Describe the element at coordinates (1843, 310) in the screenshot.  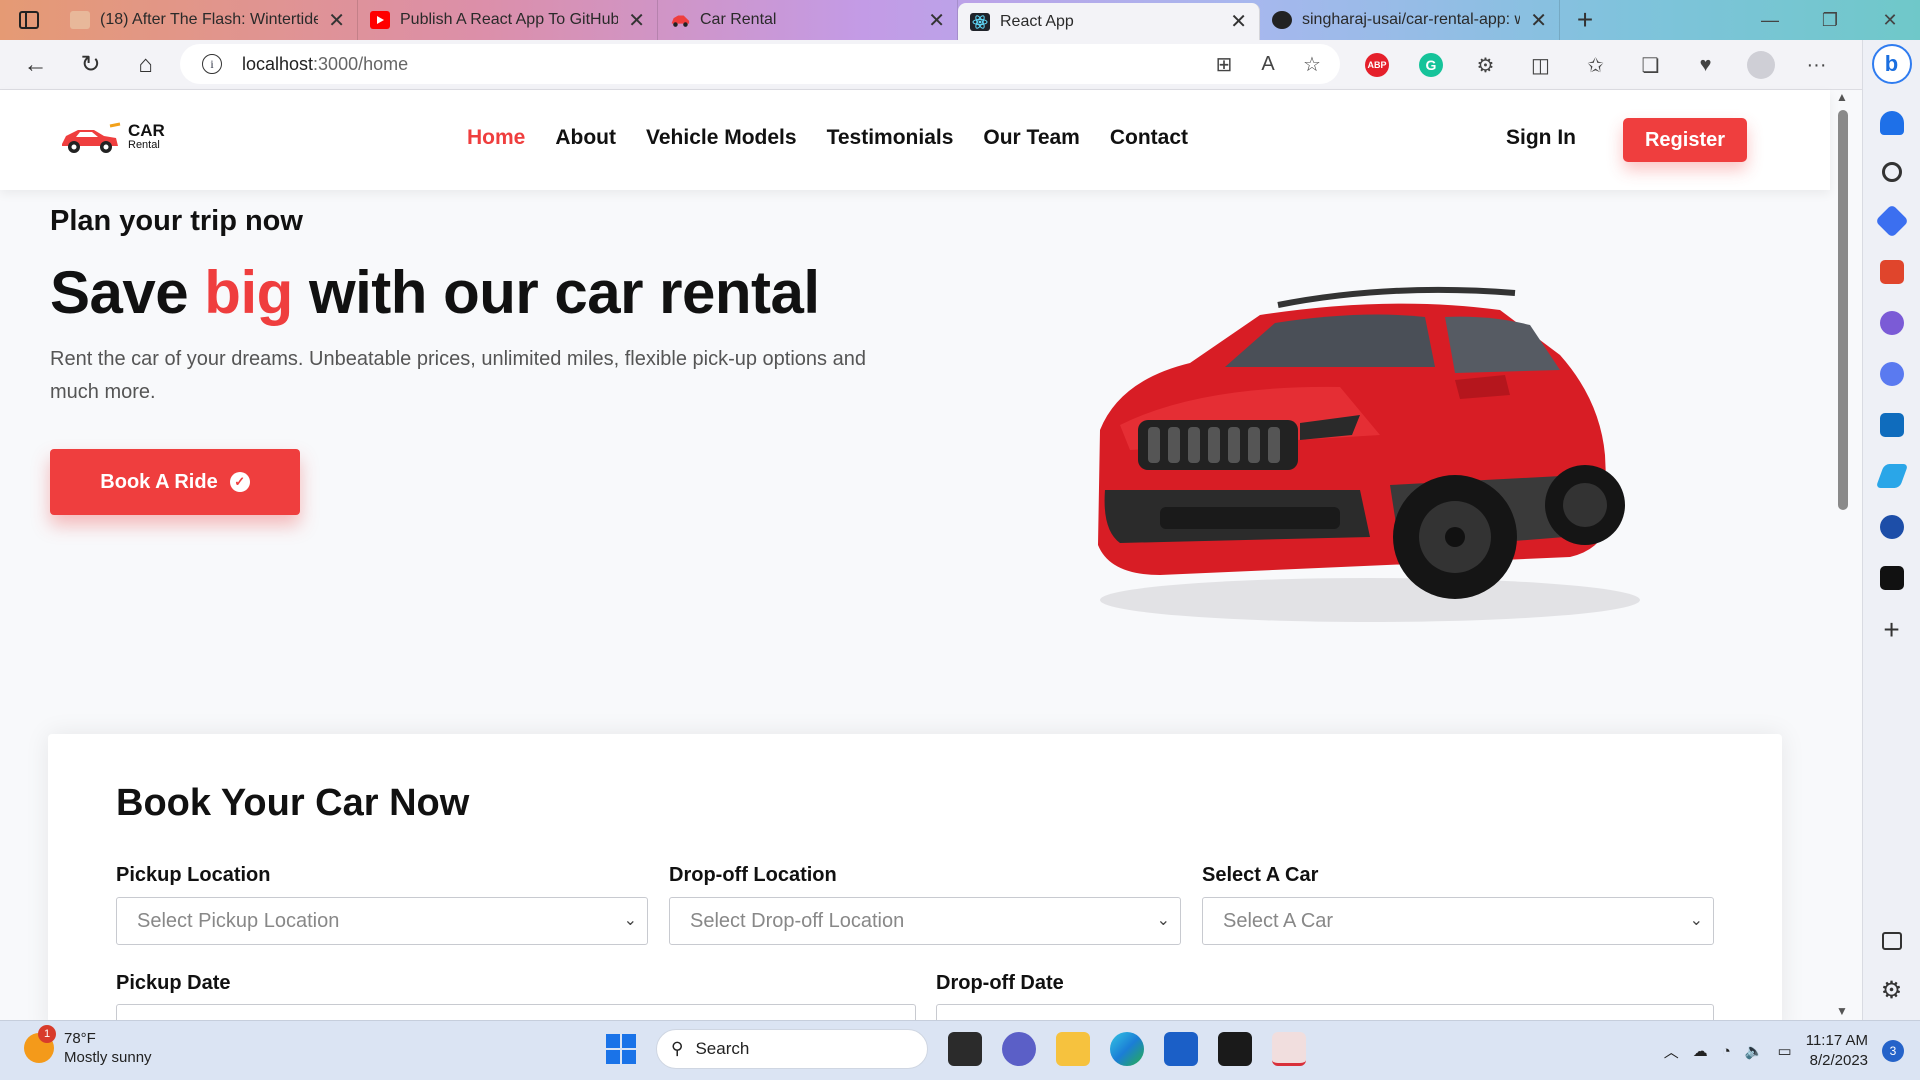
I see `scroll-thumb` at that location.